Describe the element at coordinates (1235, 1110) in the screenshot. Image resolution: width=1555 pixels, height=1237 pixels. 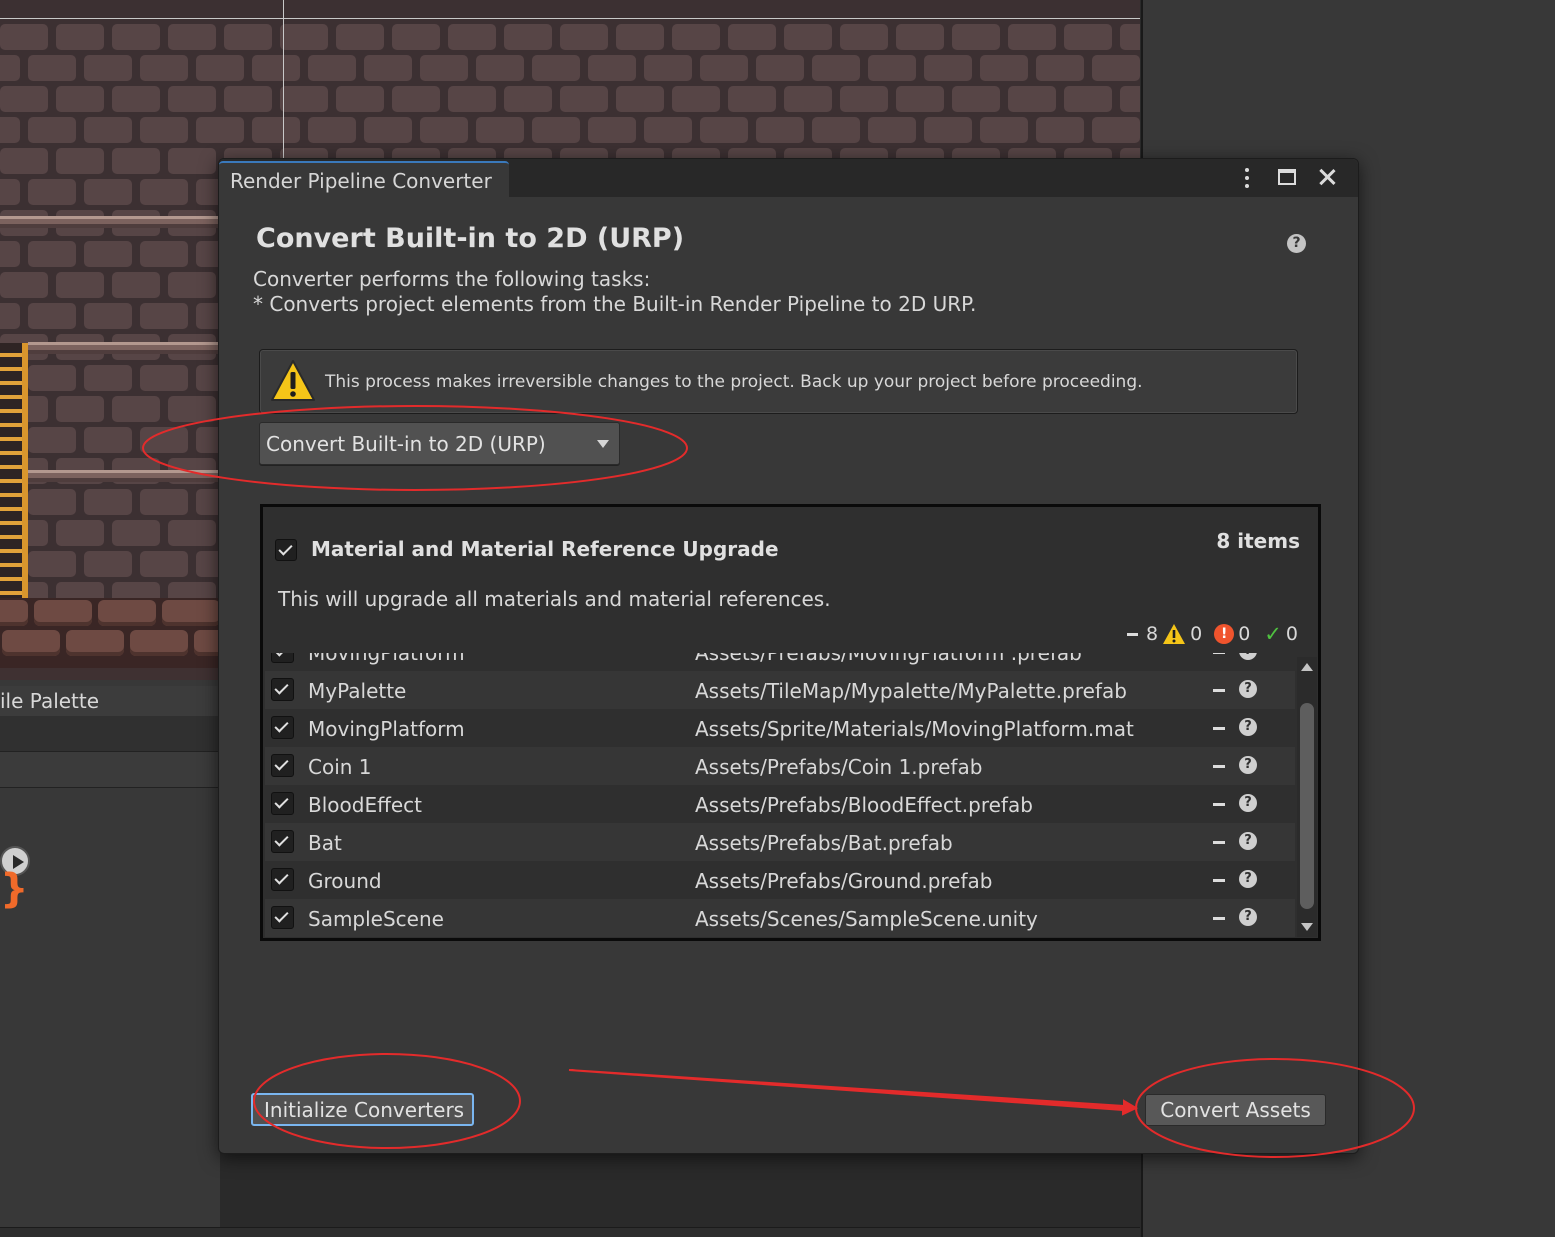
I see `convert-assets-button: Convert Assets` at that location.